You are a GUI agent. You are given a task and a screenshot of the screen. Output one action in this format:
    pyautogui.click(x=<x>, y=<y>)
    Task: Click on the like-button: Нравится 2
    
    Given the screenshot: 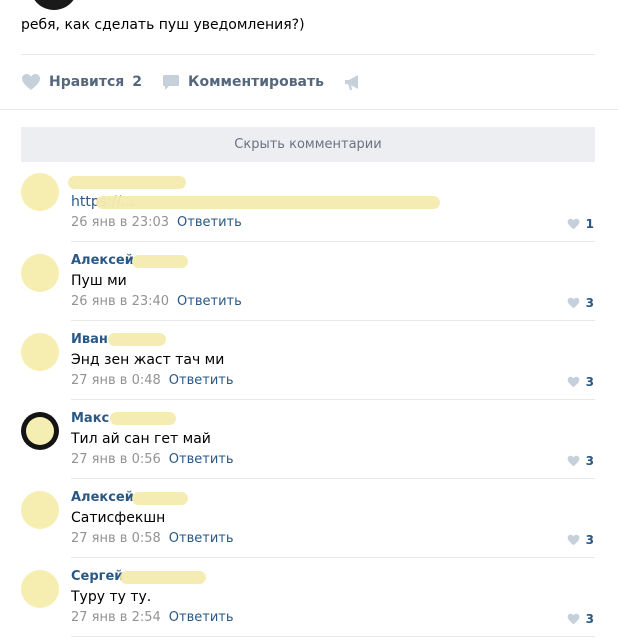 What is the action you would take?
    pyautogui.click(x=81, y=82)
    